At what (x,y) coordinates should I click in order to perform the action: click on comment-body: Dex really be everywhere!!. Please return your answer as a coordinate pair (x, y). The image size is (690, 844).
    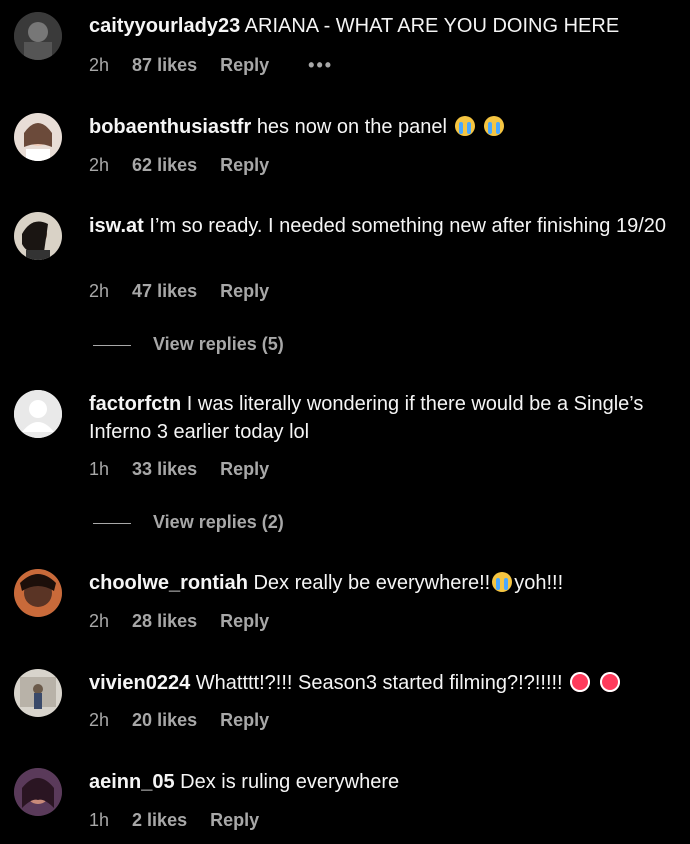
    Looking at the image, I should click on (372, 583).